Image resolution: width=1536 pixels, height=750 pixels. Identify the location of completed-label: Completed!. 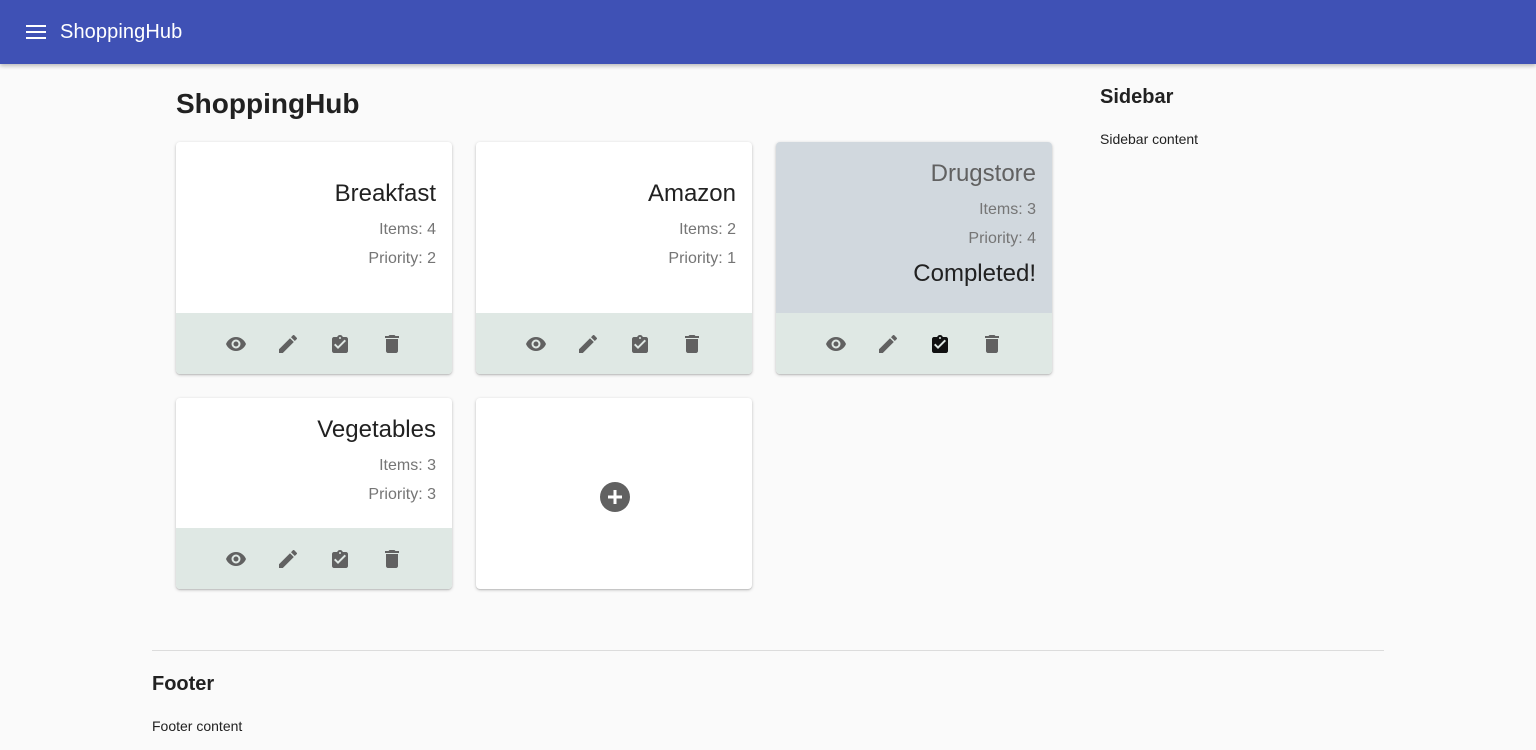
(974, 273).